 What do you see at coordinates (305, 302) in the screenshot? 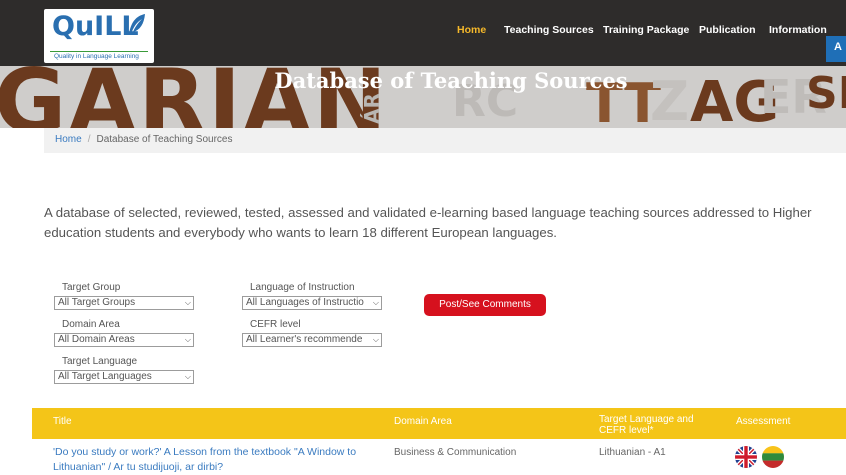
I see `language-of-instruction-value: All Languages of Instructio` at bounding box center [305, 302].